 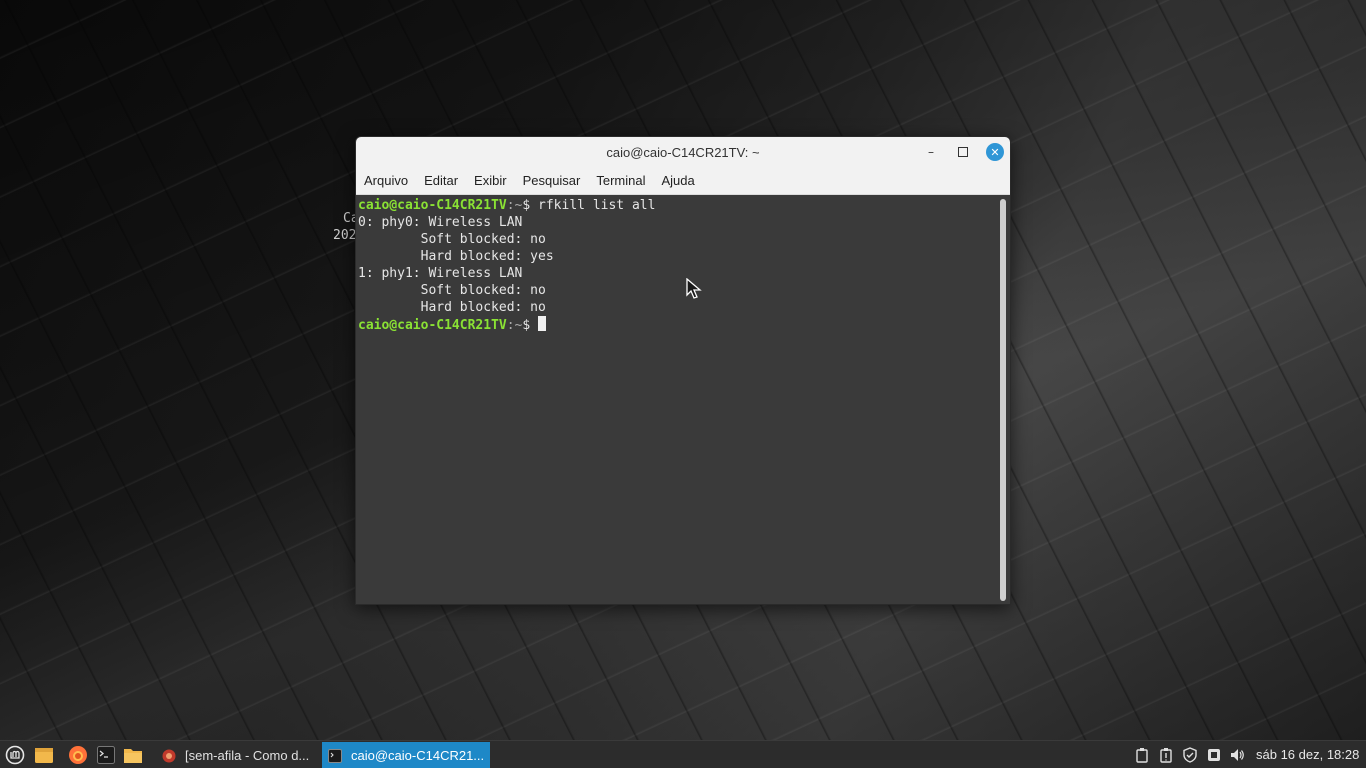 I want to click on window-title: caio@caio-C14CR21TV: ~, so click(x=683, y=152).